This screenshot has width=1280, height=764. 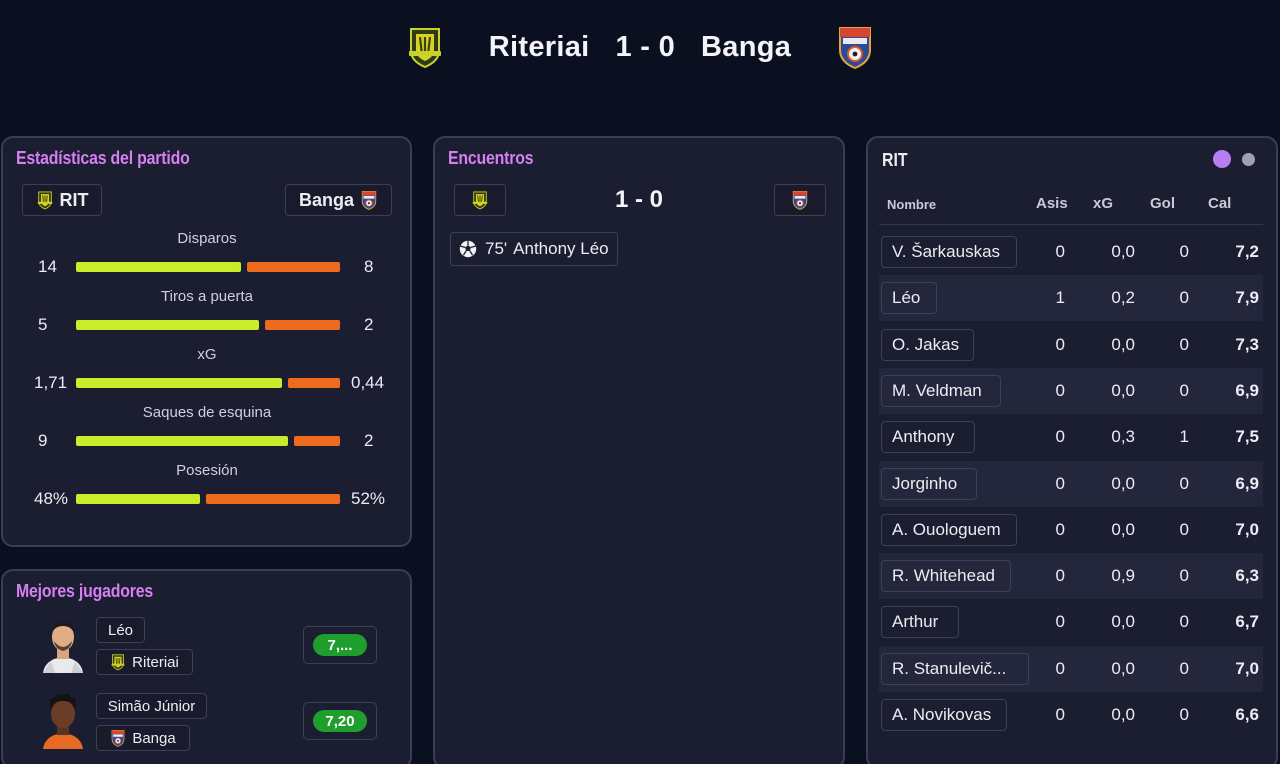 What do you see at coordinates (1103, 203) in the screenshot?
I see `column-header-xg: xG` at bounding box center [1103, 203].